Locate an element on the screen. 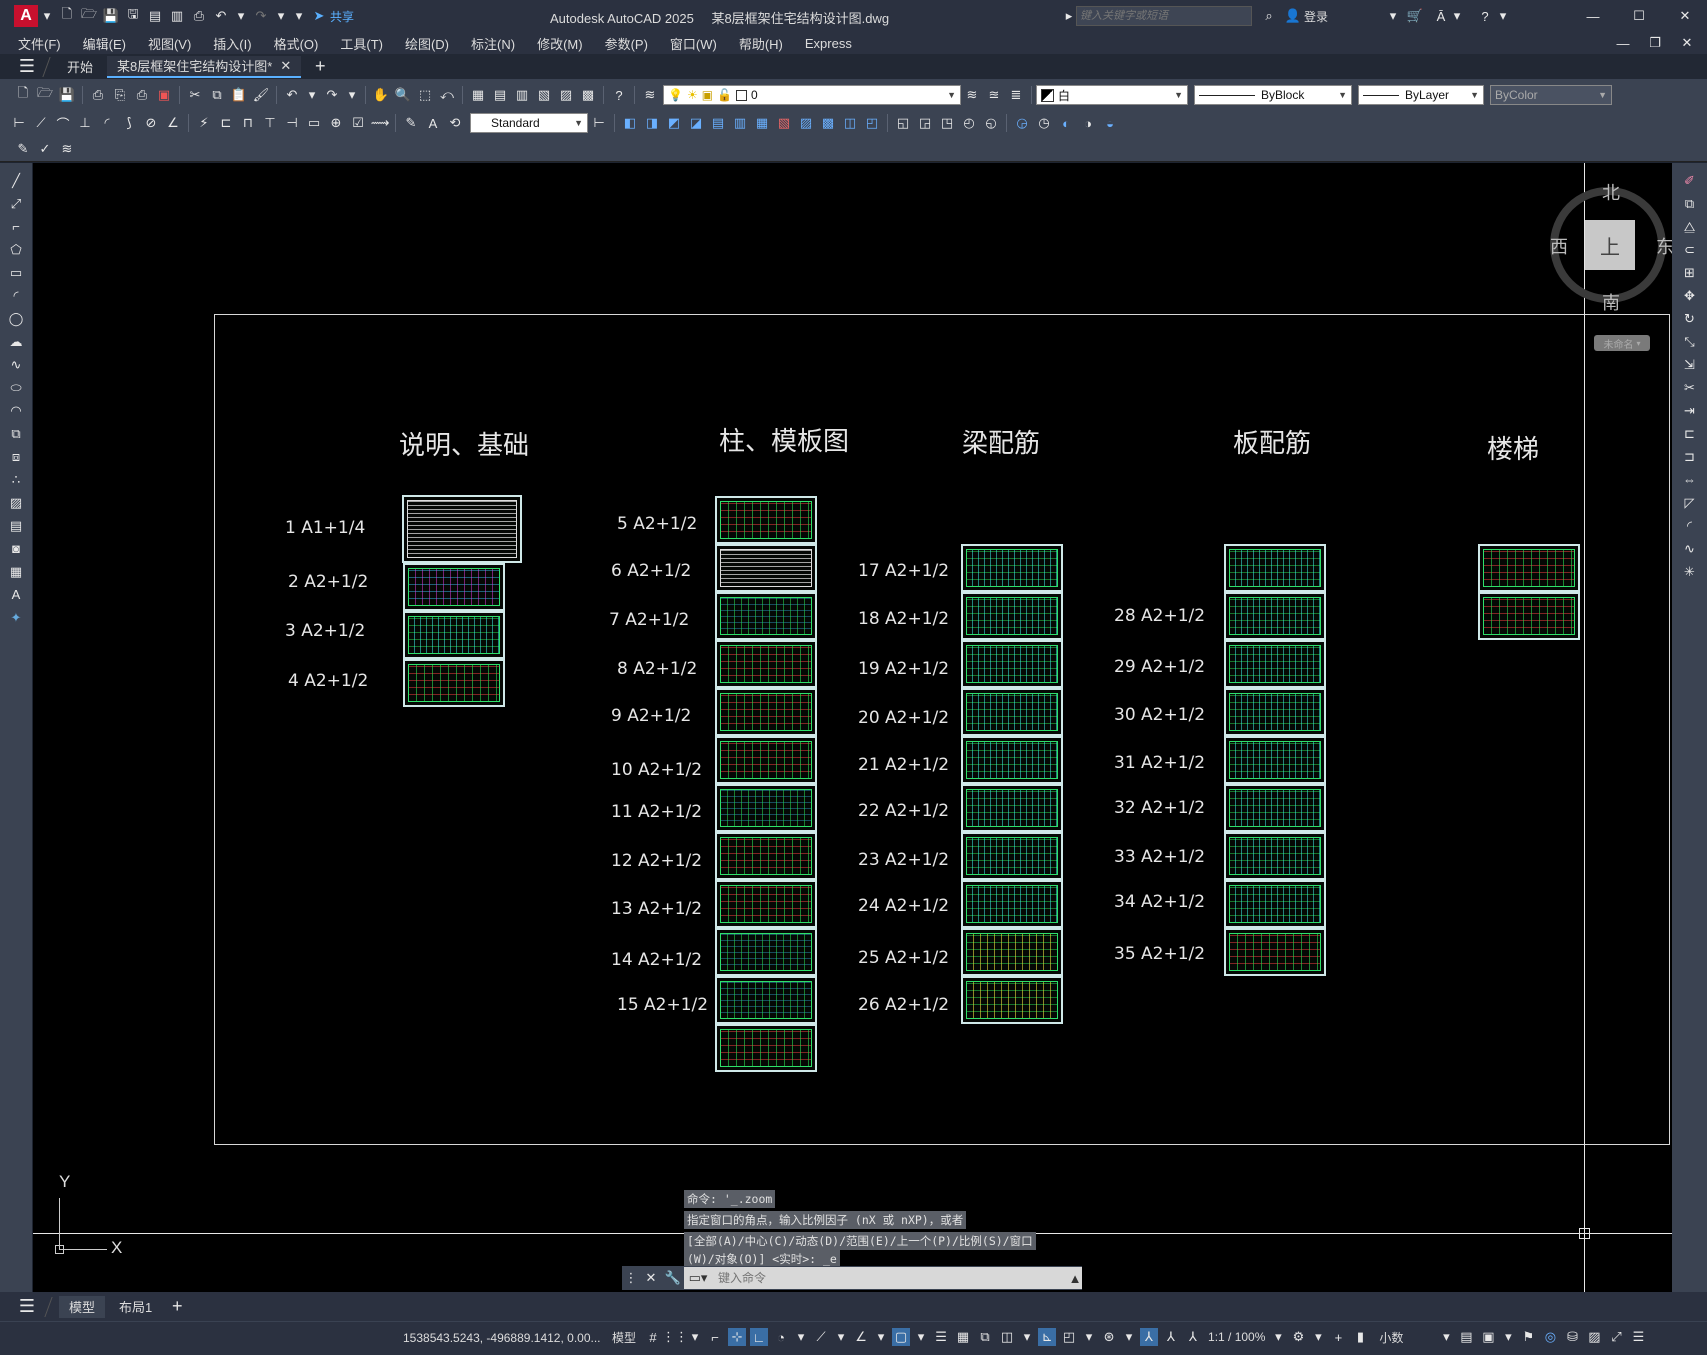 This screenshot has height=1355, width=1707. redo-chevron-icon: ▾ is located at coordinates (281, 16).